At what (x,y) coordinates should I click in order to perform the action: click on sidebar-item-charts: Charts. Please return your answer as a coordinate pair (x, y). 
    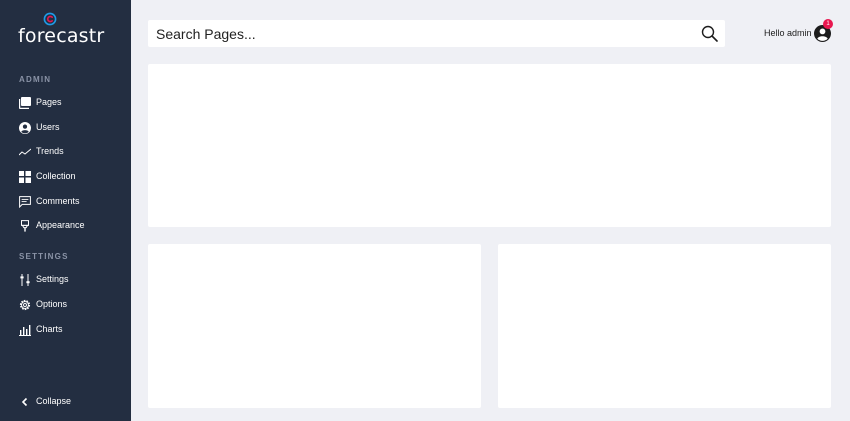
    Looking at the image, I should click on (65, 330).